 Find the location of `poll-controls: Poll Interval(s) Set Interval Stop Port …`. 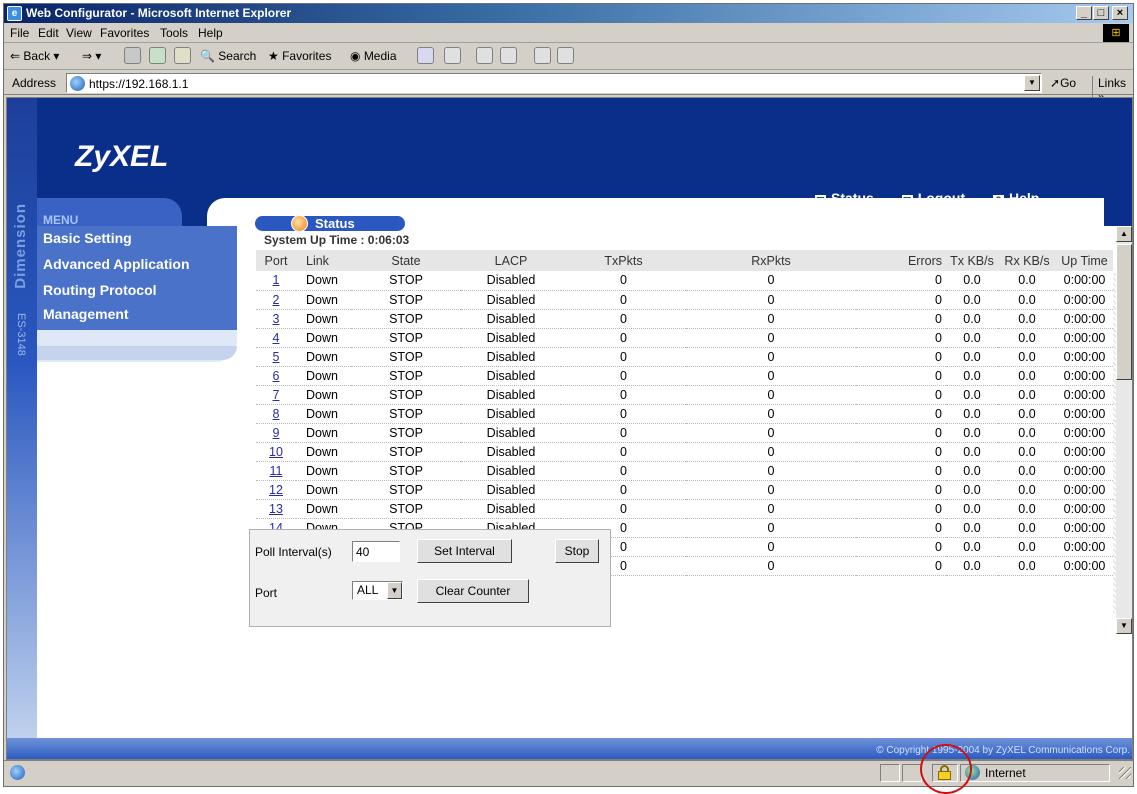

poll-controls: Poll Interval(s) Set Interval Stop Port … is located at coordinates (430, 578).